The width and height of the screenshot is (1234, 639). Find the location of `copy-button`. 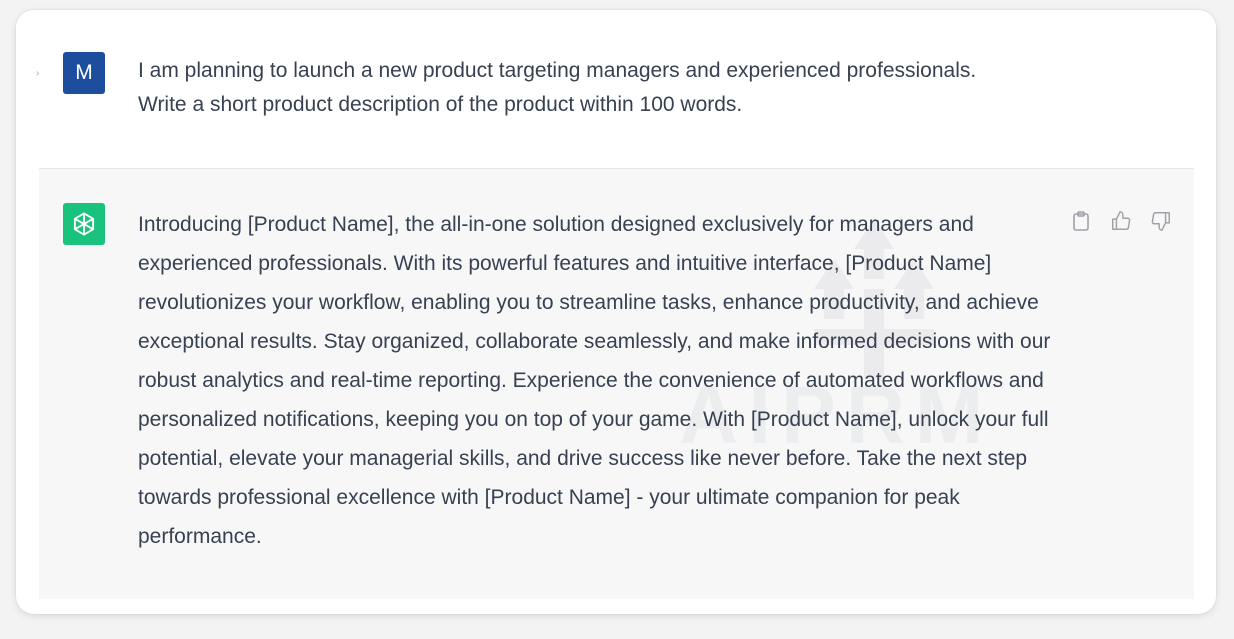

copy-button is located at coordinates (1081, 221).